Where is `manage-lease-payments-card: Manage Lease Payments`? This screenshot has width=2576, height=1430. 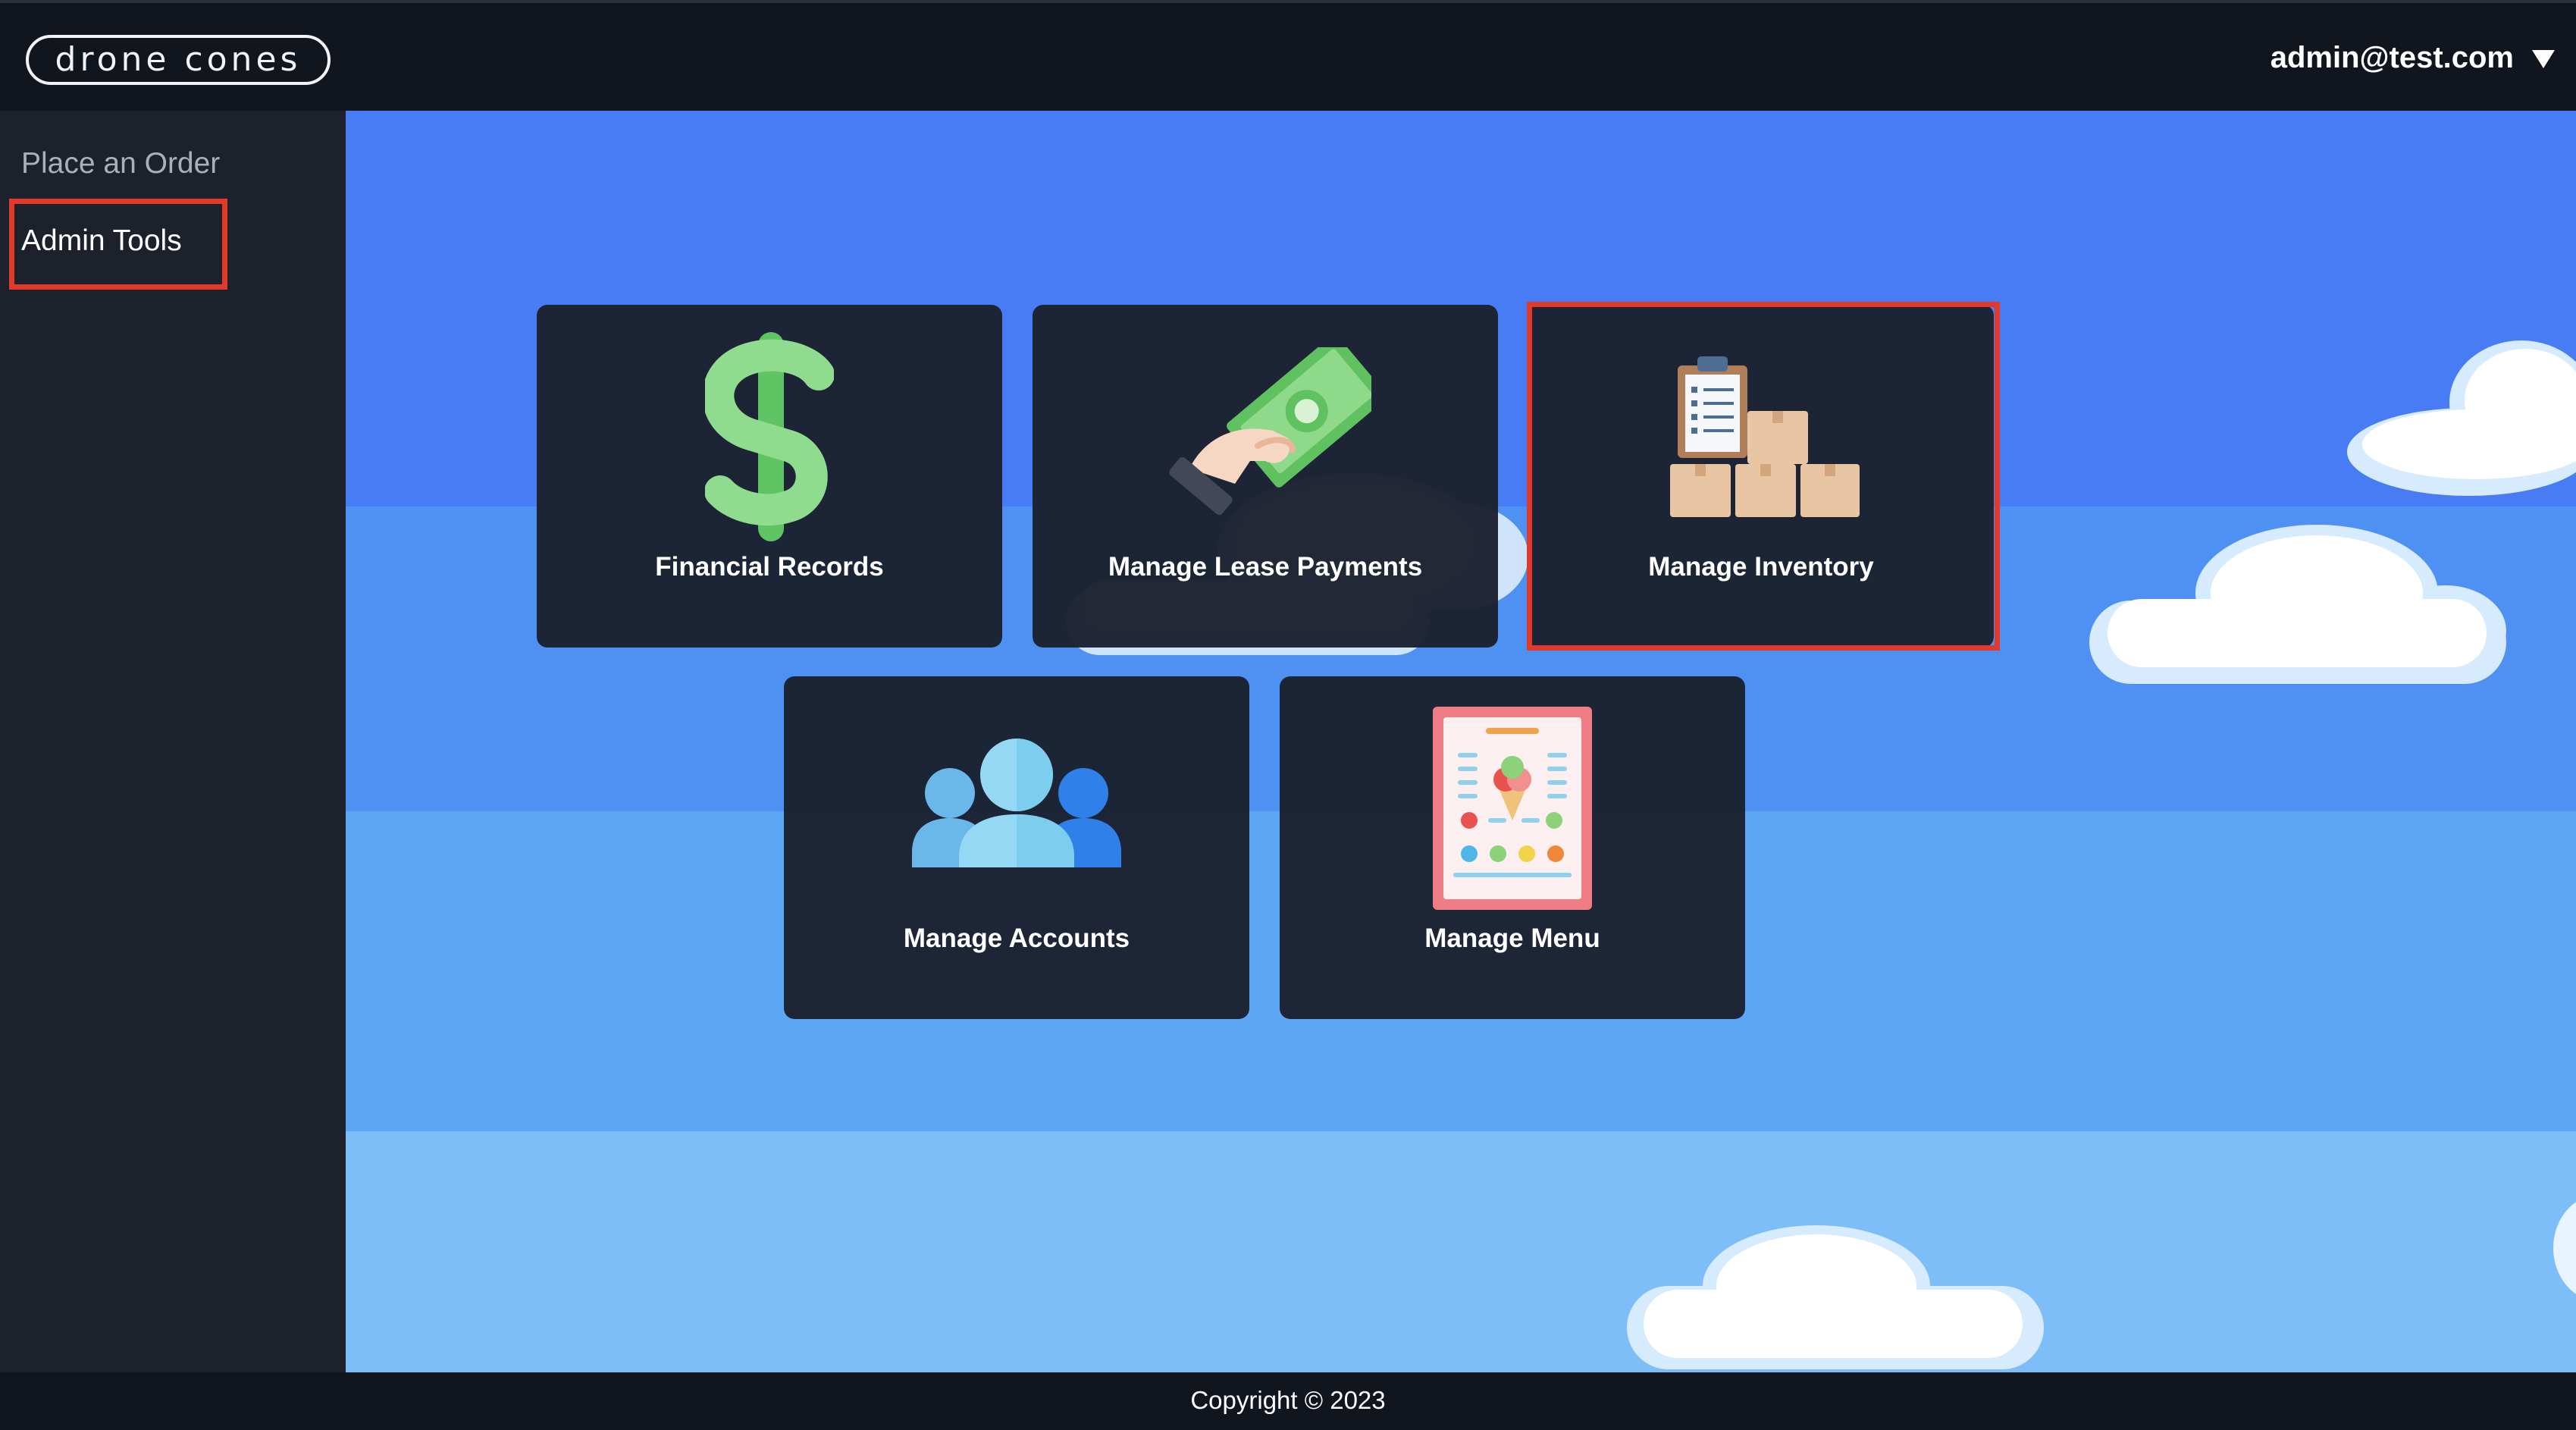
manage-lease-payments-card: Manage Lease Payments is located at coordinates (1265, 477).